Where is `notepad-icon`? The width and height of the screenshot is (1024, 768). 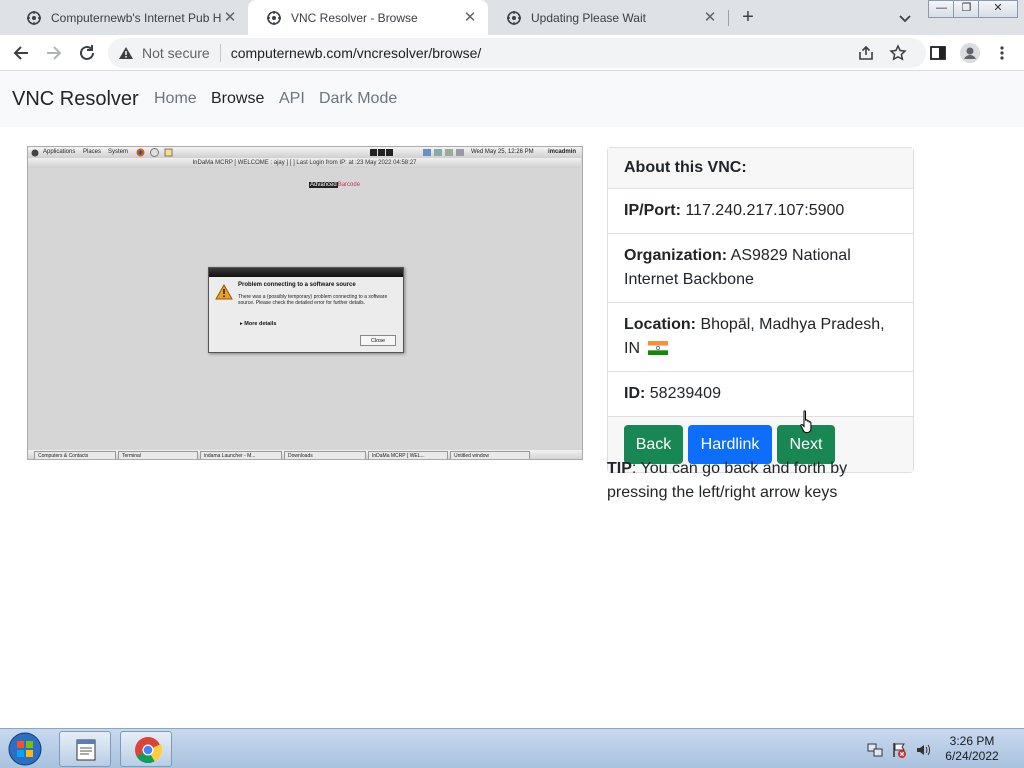 notepad-icon is located at coordinates (86, 750).